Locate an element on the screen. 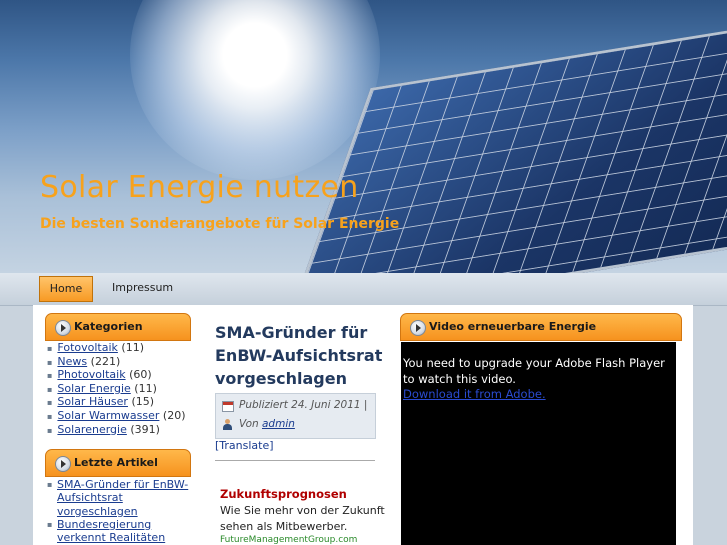 This screenshot has height=545, width=727. ad-url: FutureManagementGroup.com is located at coordinates (288, 540).